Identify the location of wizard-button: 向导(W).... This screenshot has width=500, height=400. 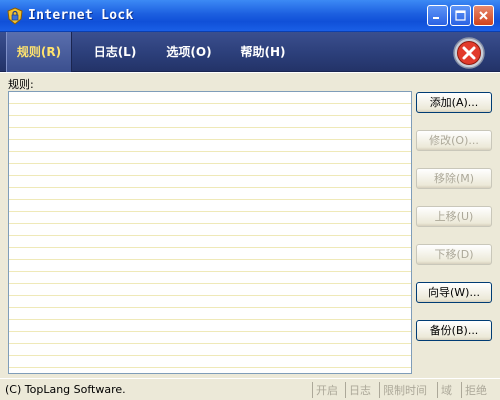
(454, 292).